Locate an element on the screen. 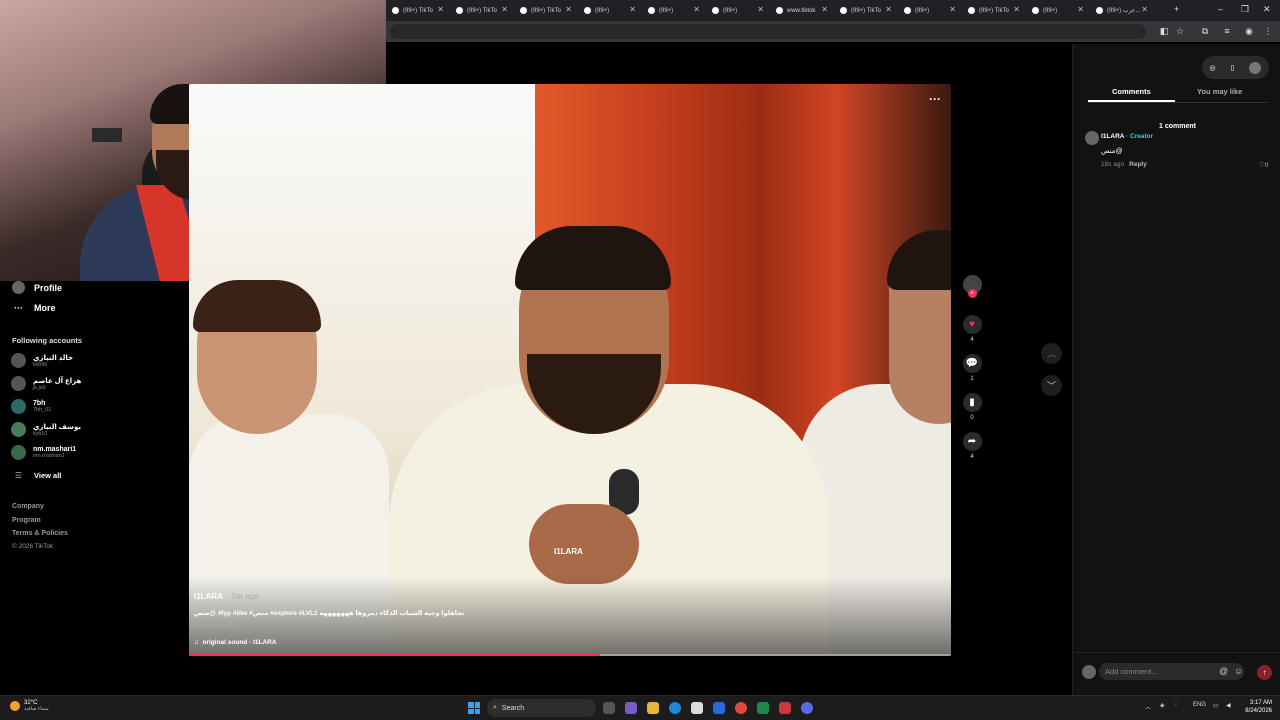  extensions-icon: ⧉ is located at coordinates (1205, 31).